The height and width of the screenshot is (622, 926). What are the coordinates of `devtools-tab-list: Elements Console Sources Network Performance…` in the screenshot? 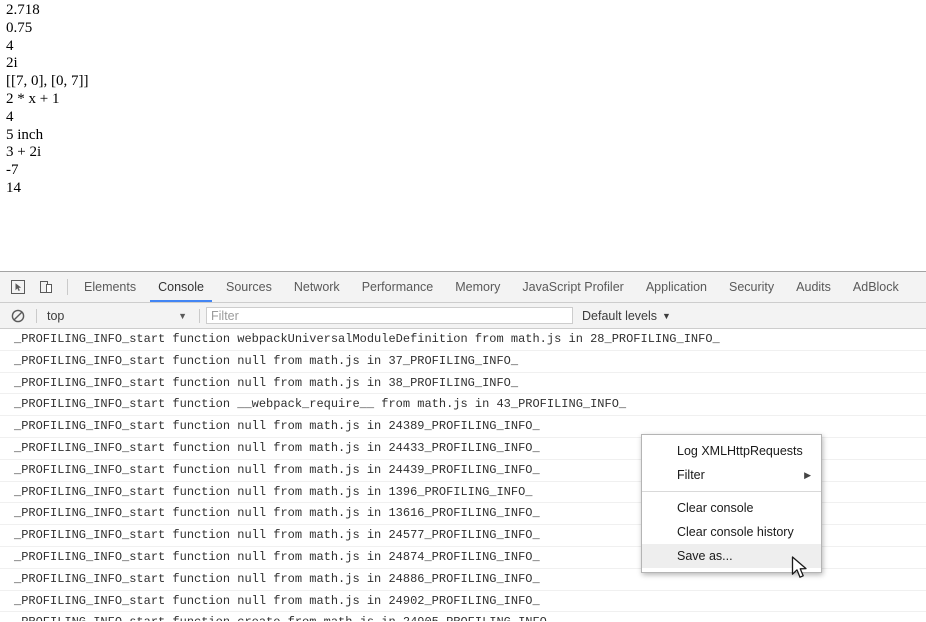 It's located at (491, 287).